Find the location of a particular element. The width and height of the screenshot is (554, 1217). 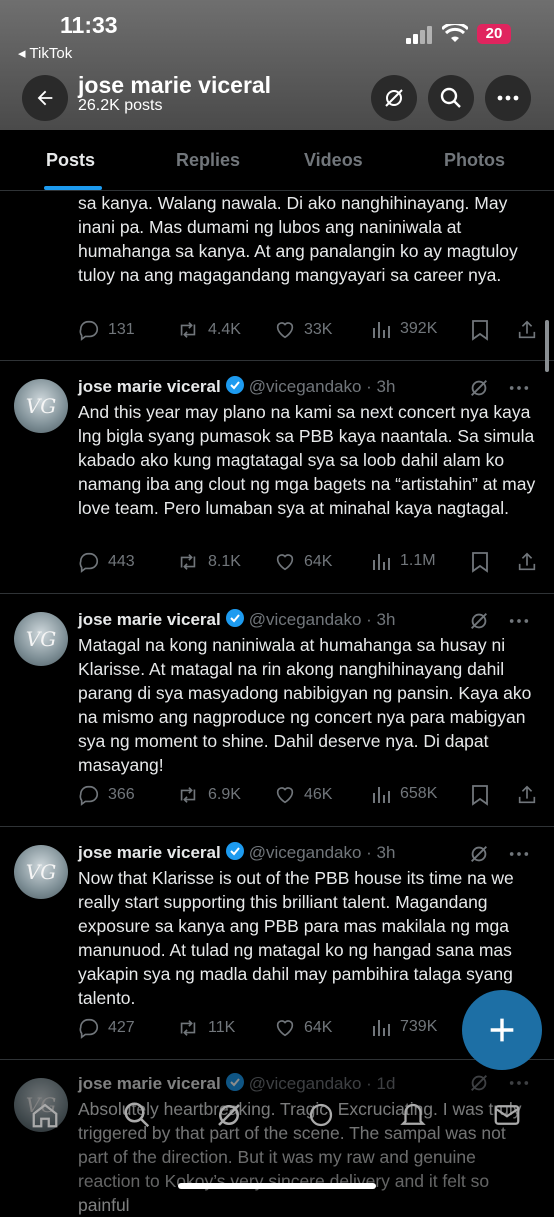

repost-count: 11K is located at coordinates (222, 1027).